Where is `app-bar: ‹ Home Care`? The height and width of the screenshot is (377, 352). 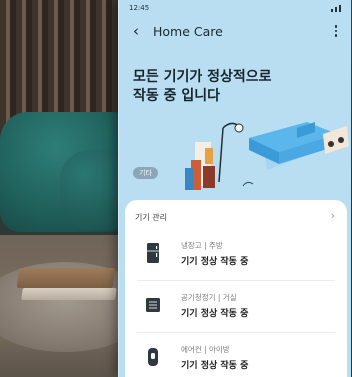
app-bar: ‹ Home Care is located at coordinates (235, 31).